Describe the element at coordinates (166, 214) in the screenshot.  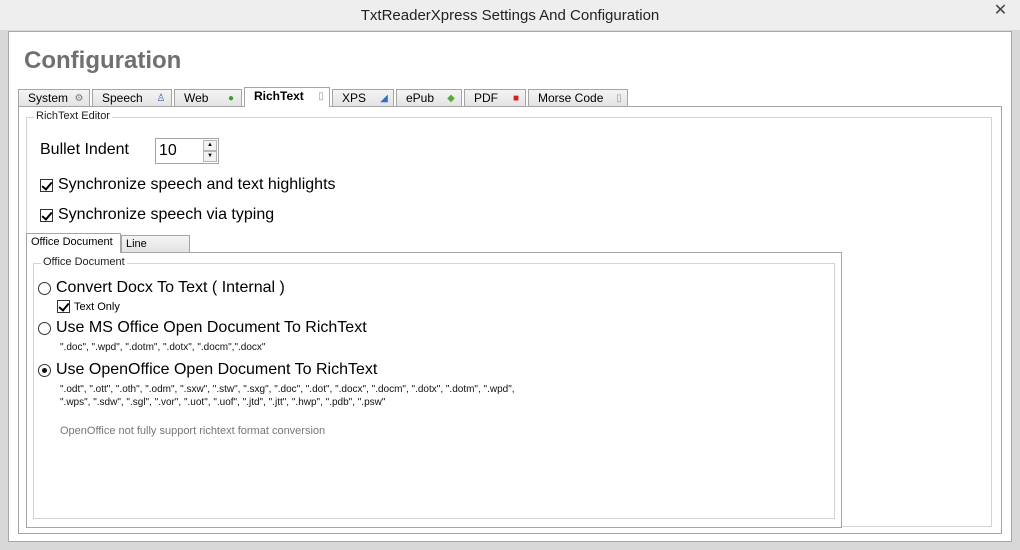
I see `sync-typing-label: Synchronize speech via typing` at that location.